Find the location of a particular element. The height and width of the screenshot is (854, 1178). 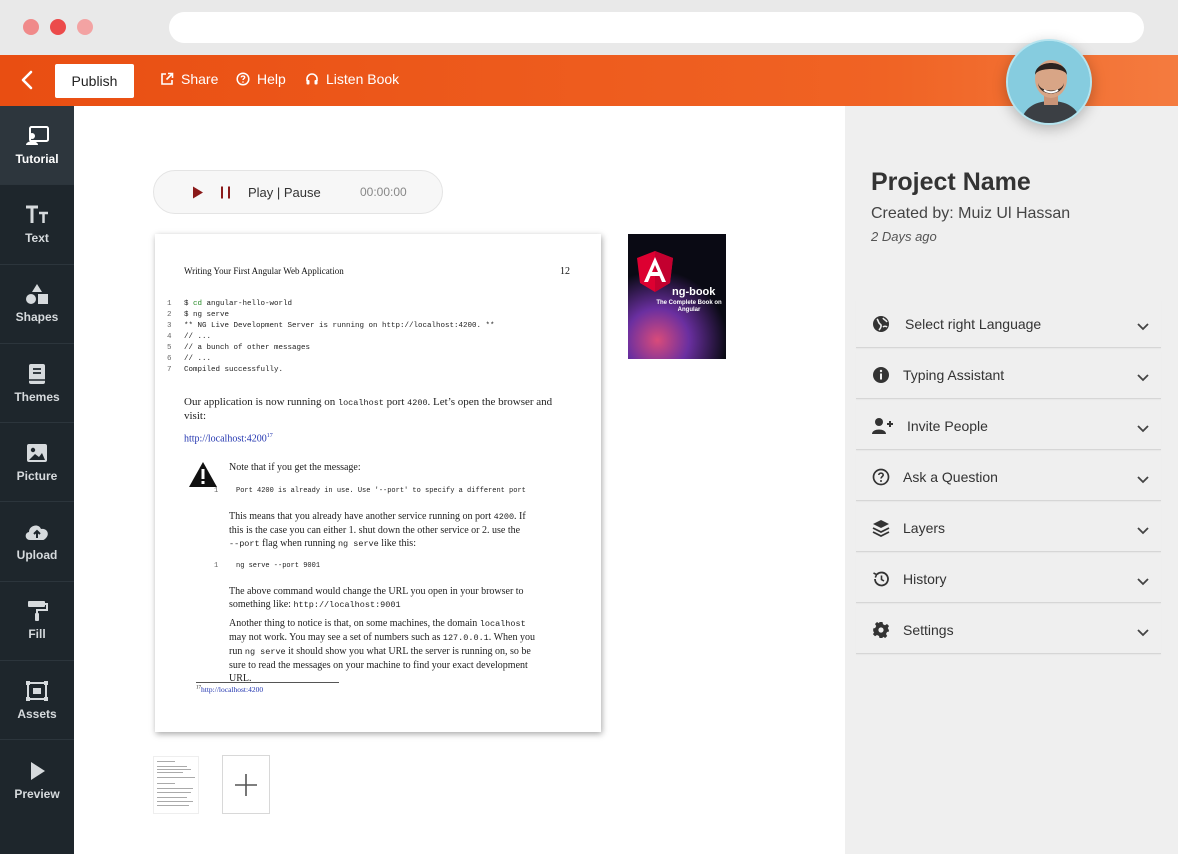

add-page-button is located at coordinates (246, 784).